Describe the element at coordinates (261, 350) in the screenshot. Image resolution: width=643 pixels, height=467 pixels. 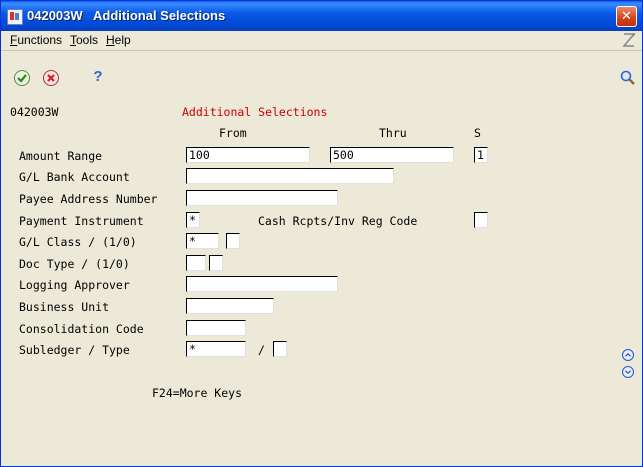
I see `subledger-slash: /` at that location.